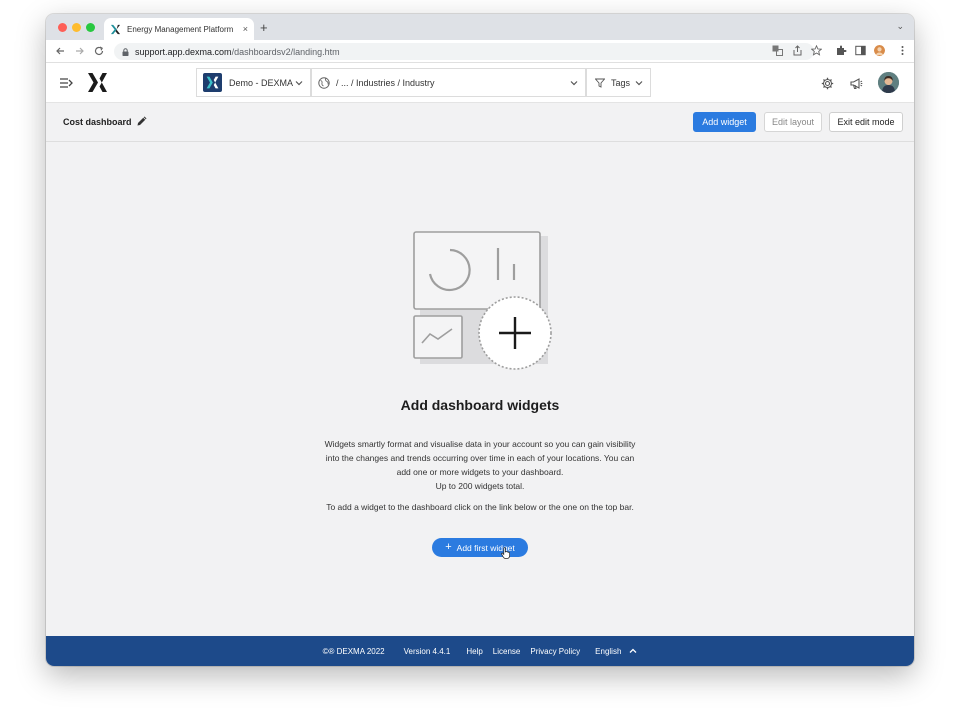  What do you see at coordinates (245, 29) in the screenshot?
I see `tab-close-icon: ×` at bounding box center [245, 29].